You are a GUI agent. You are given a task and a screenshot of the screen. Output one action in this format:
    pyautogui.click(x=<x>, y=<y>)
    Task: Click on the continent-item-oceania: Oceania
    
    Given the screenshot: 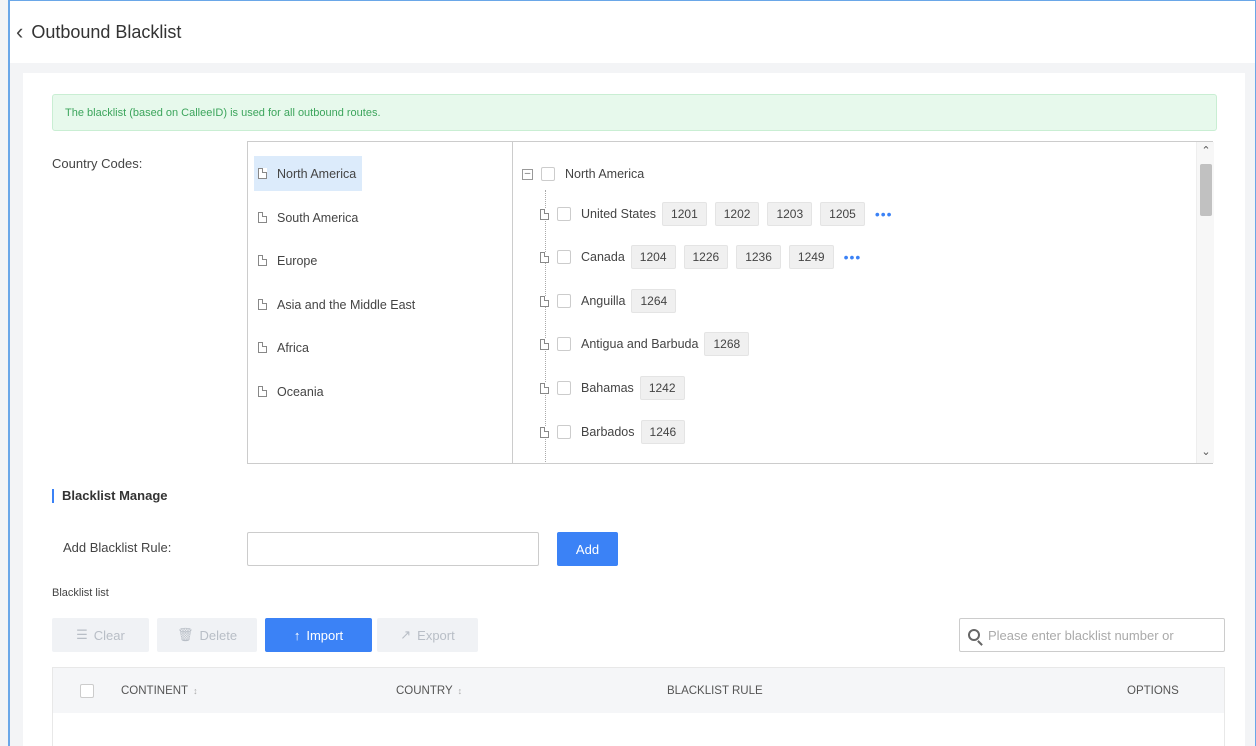 What is the action you would take?
    pyautogui.click(x=292, y=391)
    